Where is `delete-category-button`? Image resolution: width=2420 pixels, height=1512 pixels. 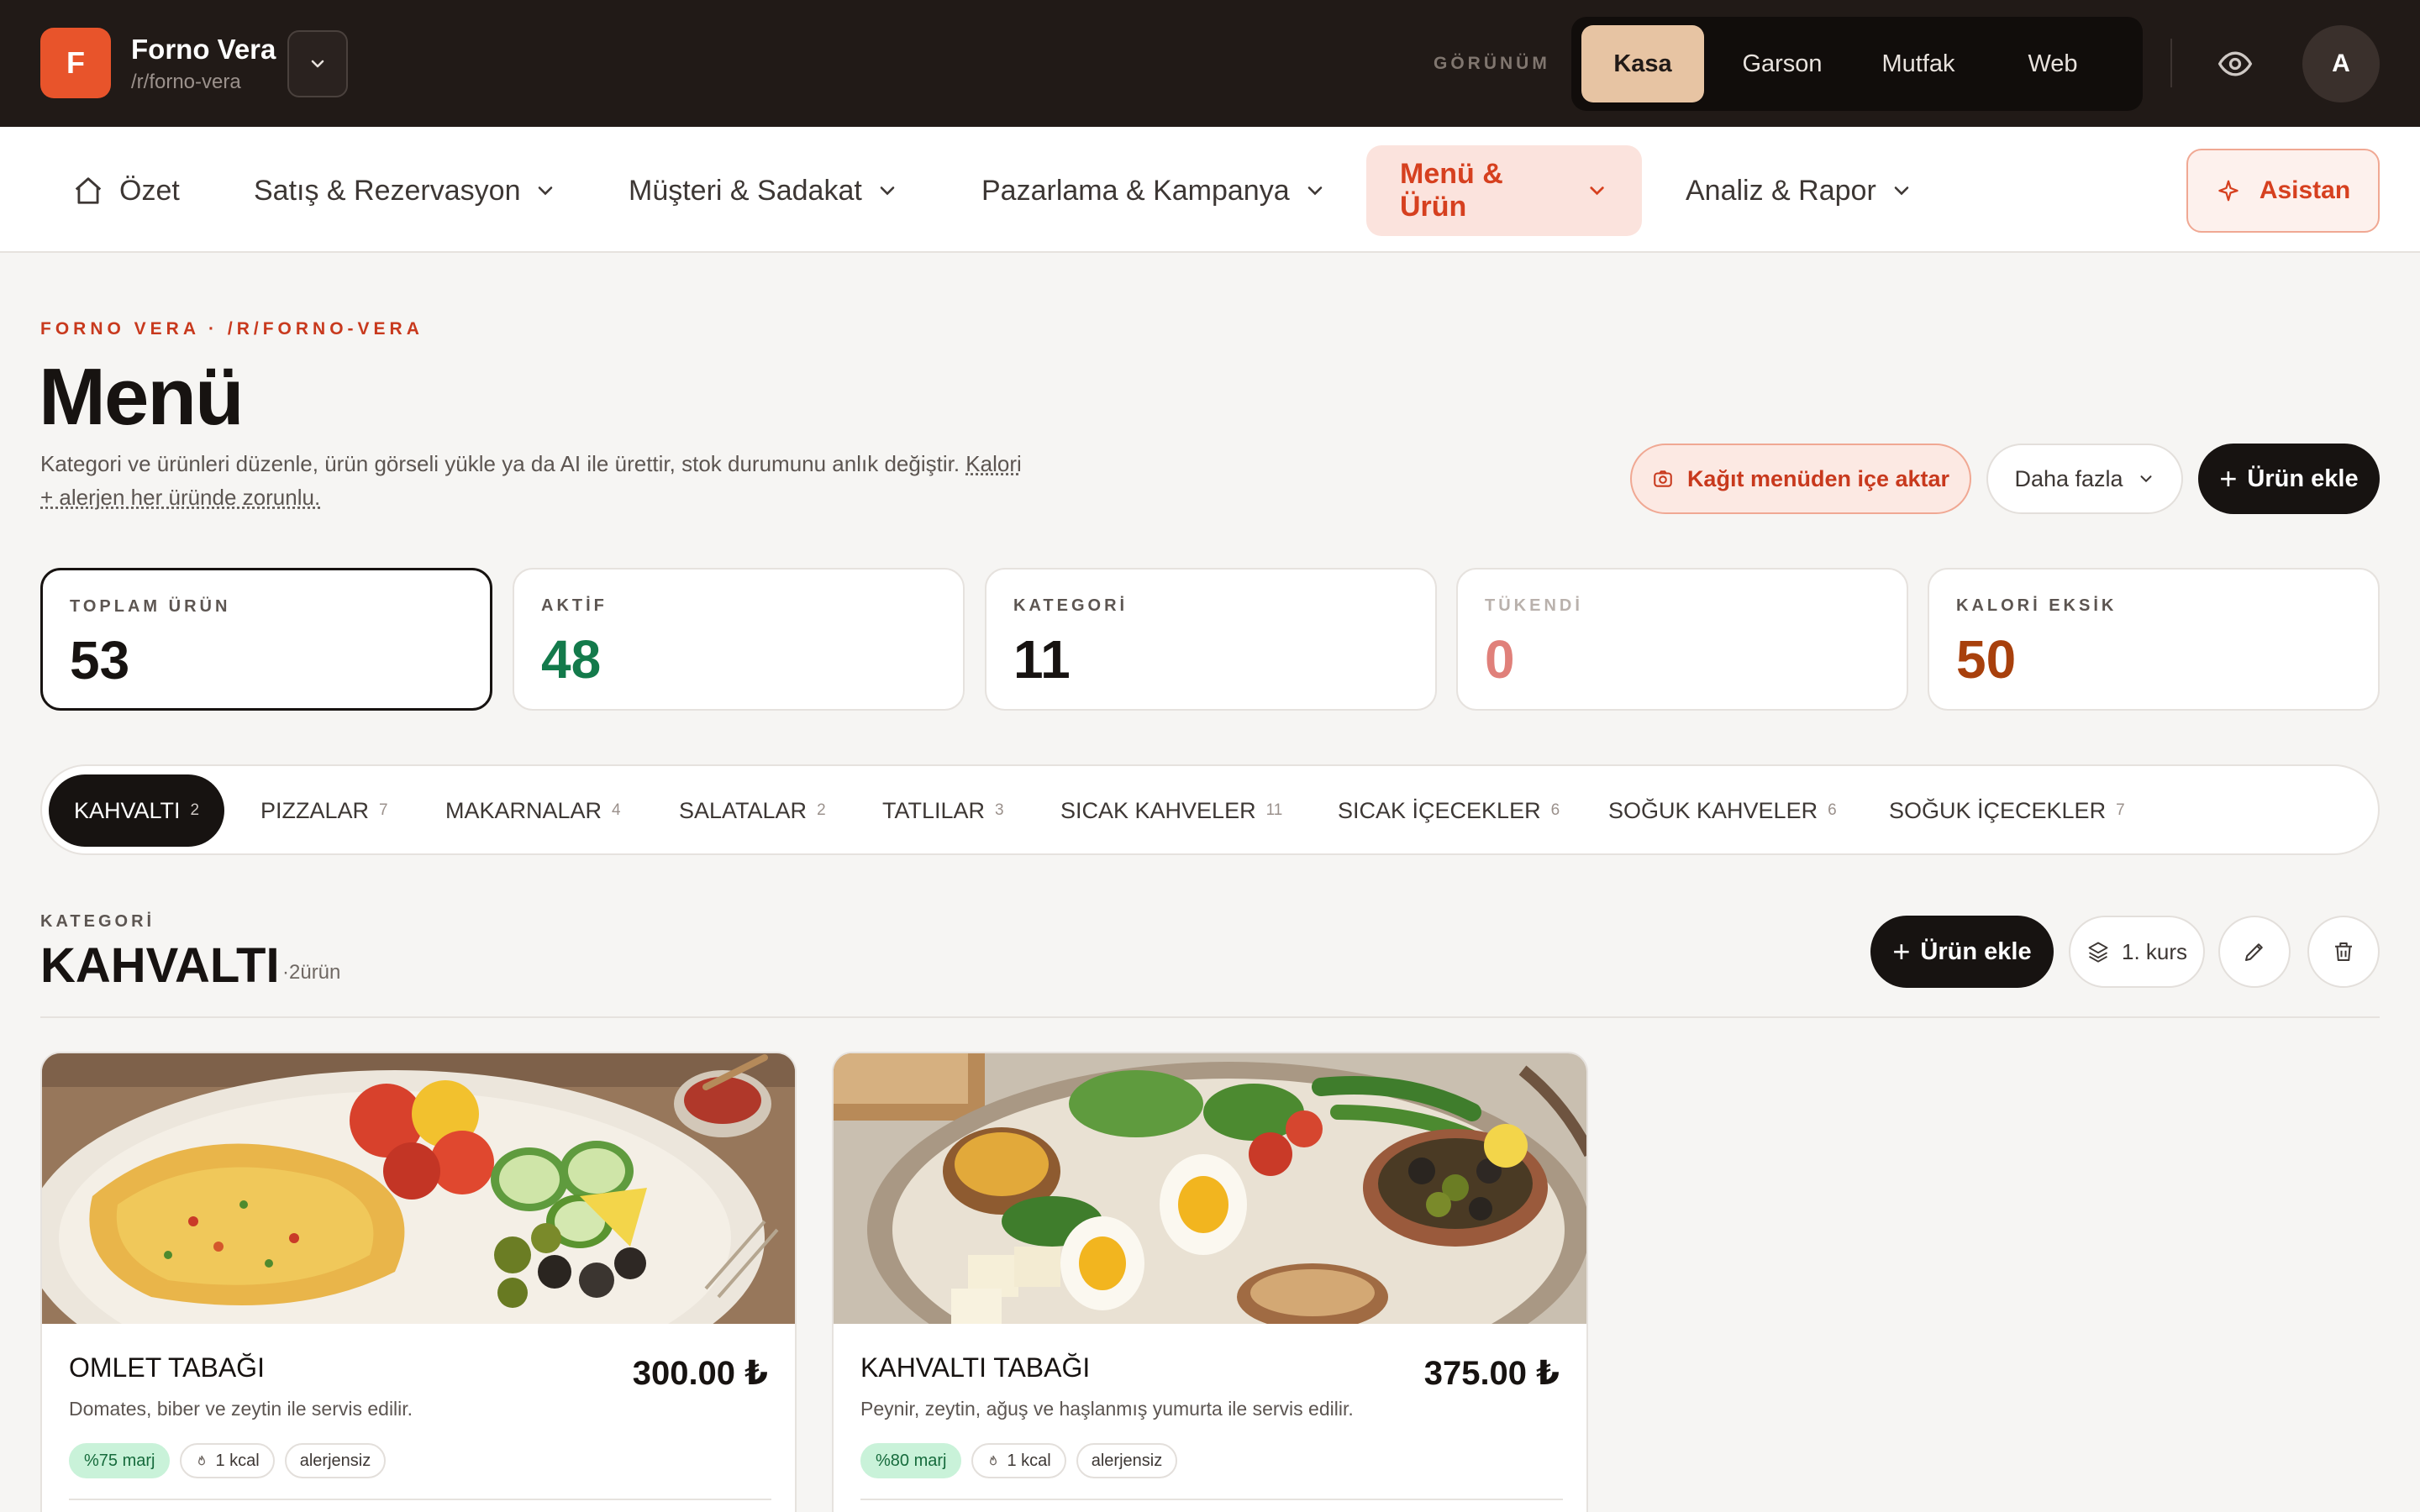 delete-category-button is located at coordinates (2343, 952).